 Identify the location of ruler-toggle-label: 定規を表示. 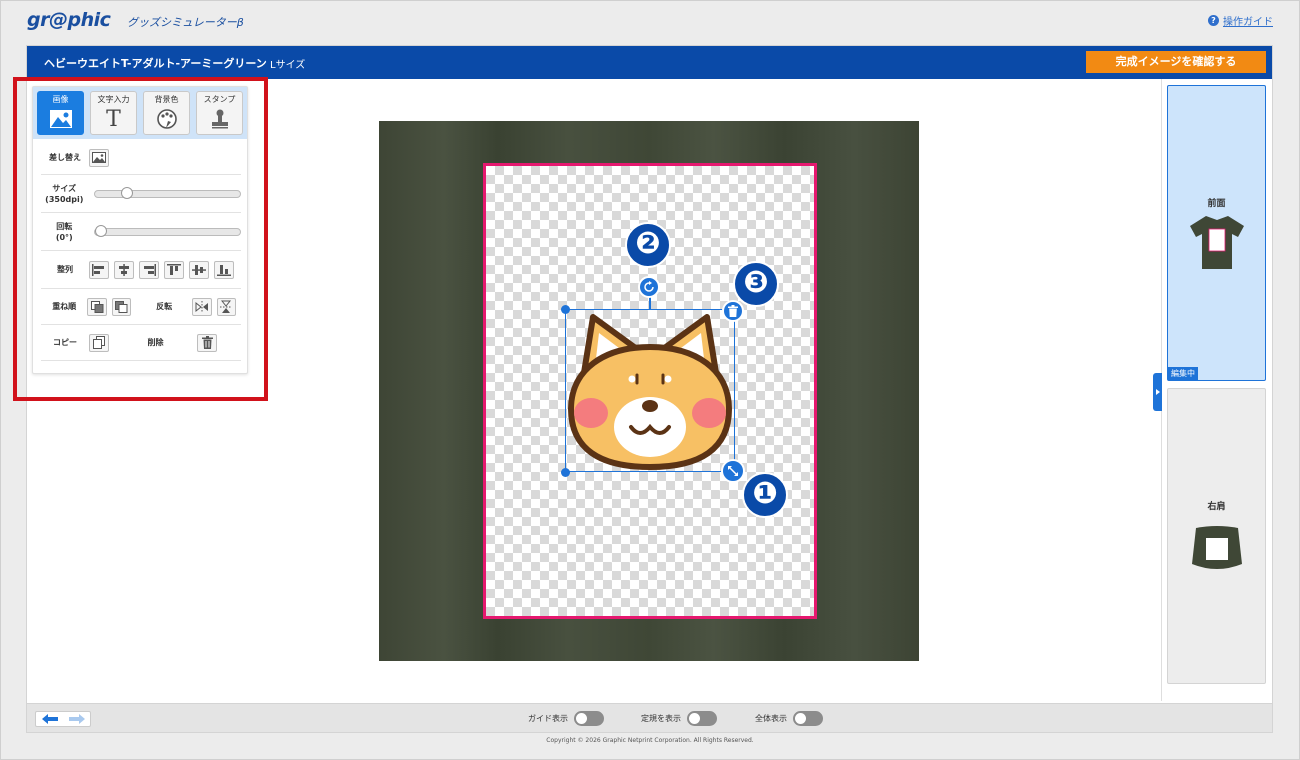
(661, 718).